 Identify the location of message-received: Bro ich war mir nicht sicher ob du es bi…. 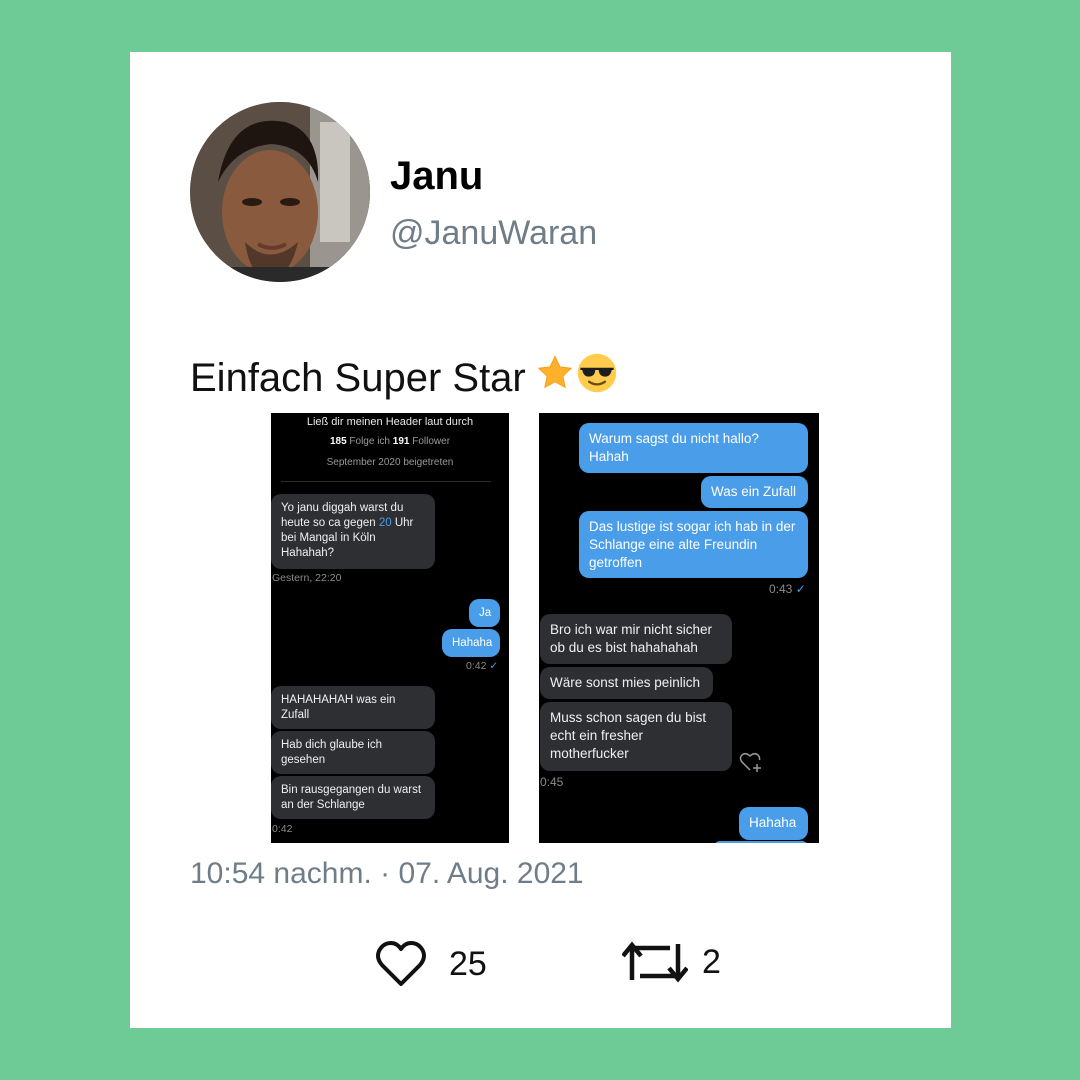
(636, 639).